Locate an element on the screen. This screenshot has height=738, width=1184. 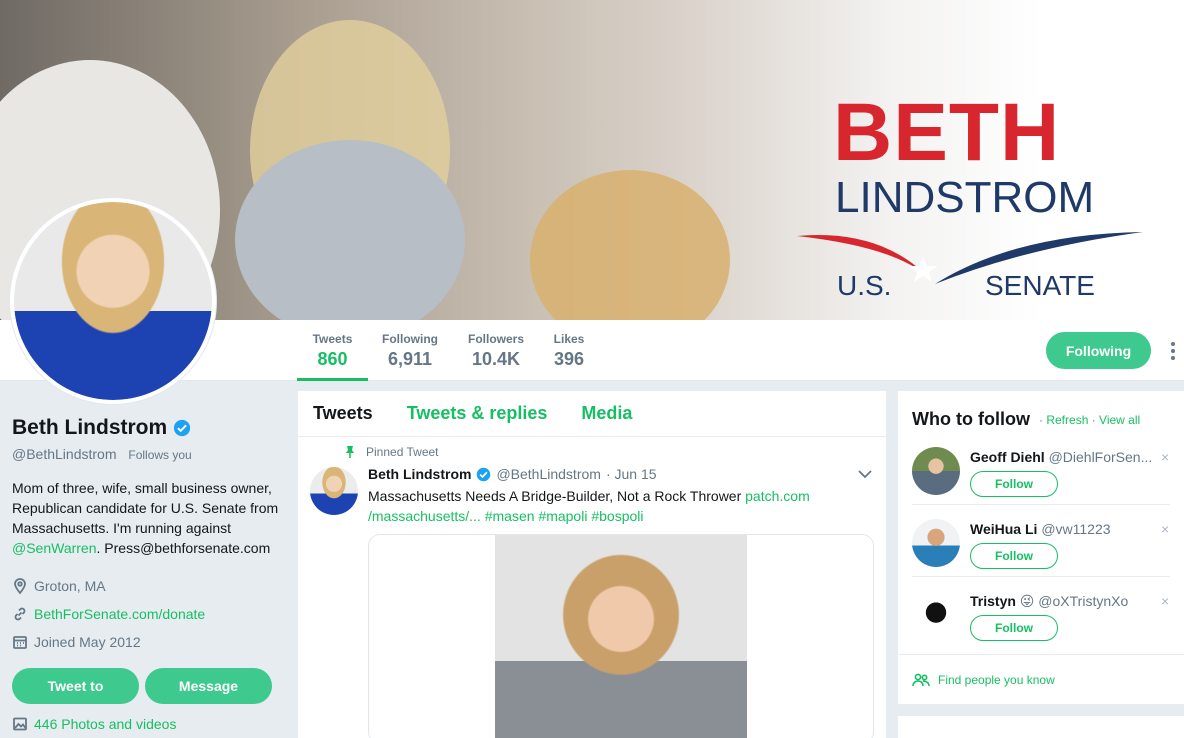
suggestion-name: Tristyn is located at coordinates (993, 601).